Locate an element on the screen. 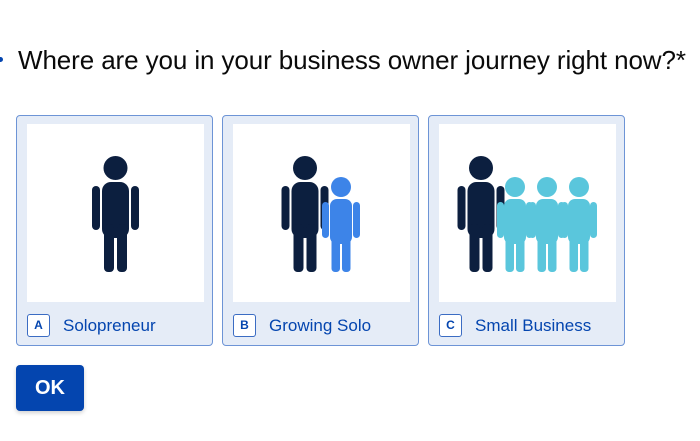 The height and width of the screenshot is (441, 700). option-solopreneur: A Solopreneur is located at coordinates (114, 230).